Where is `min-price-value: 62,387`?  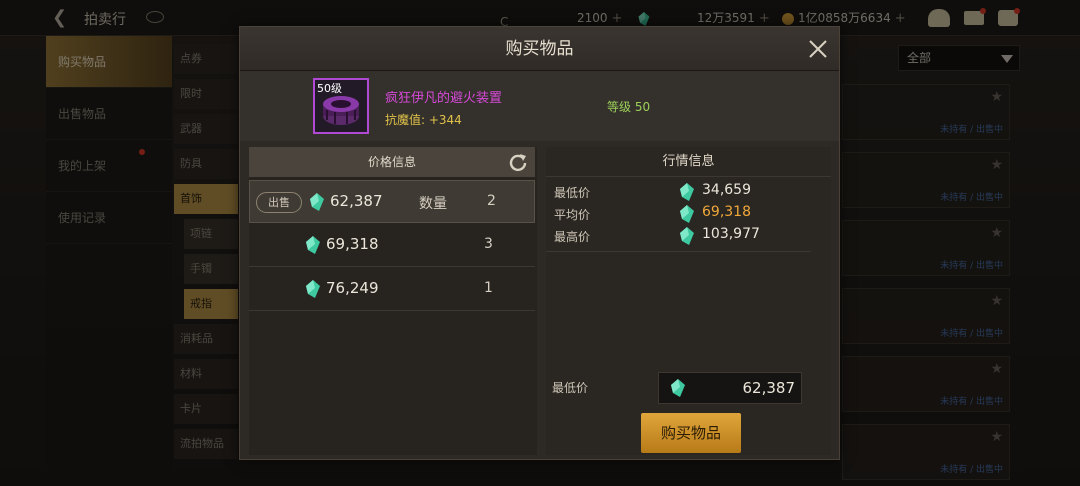
min-price-value: 62,387 is located at coordinates (769, 388).